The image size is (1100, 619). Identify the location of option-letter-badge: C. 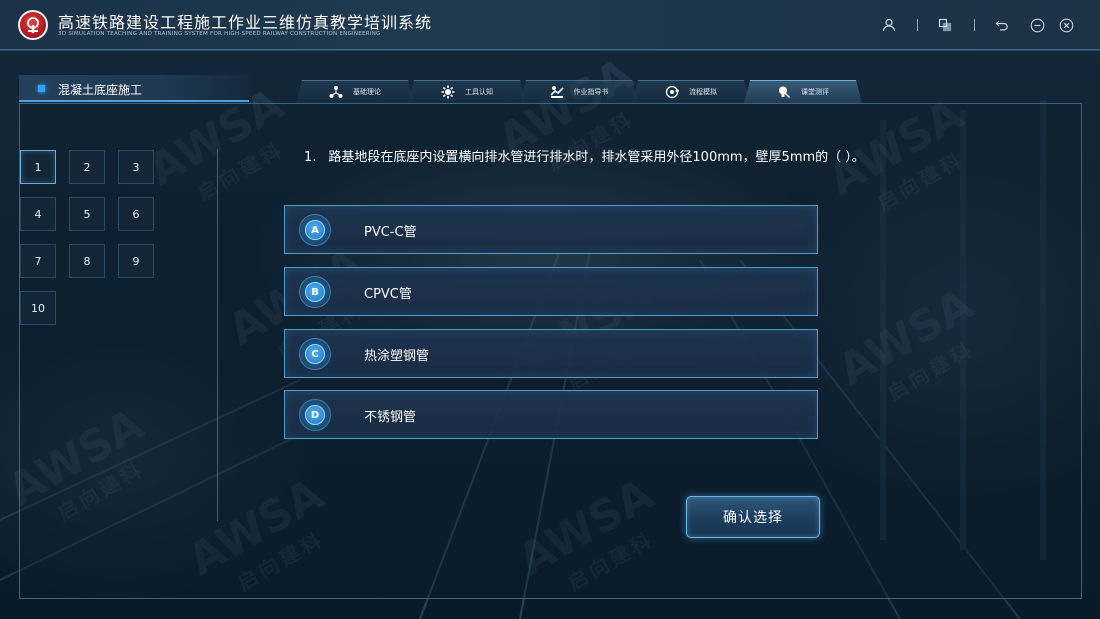
(315, 354).